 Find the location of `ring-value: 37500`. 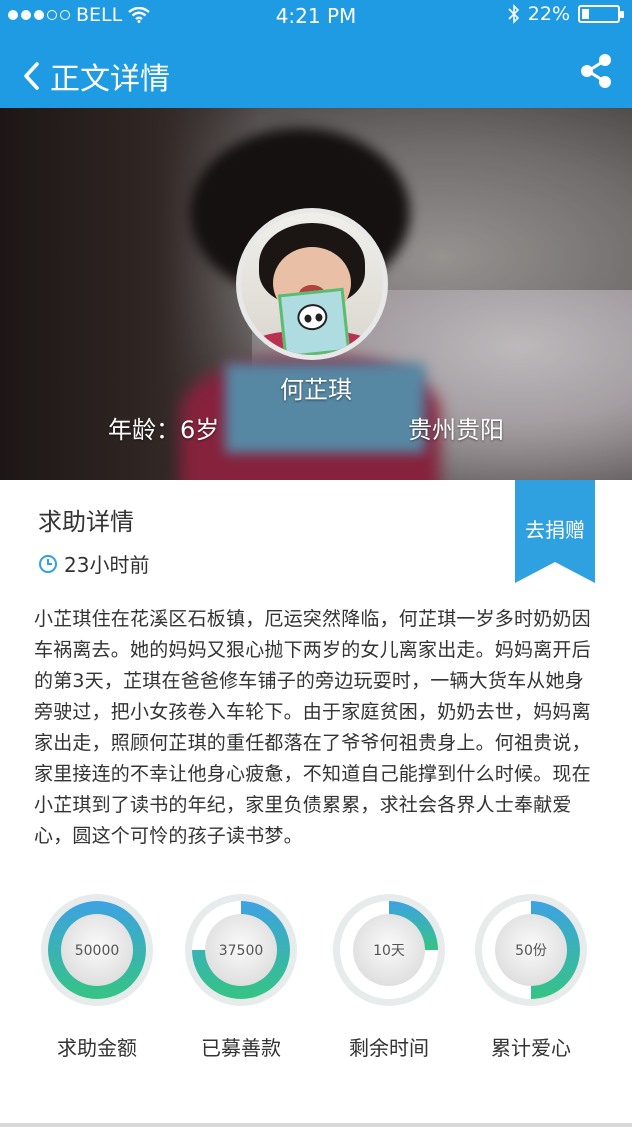

ring-value: 37500 is located at coordinates (241, 951).